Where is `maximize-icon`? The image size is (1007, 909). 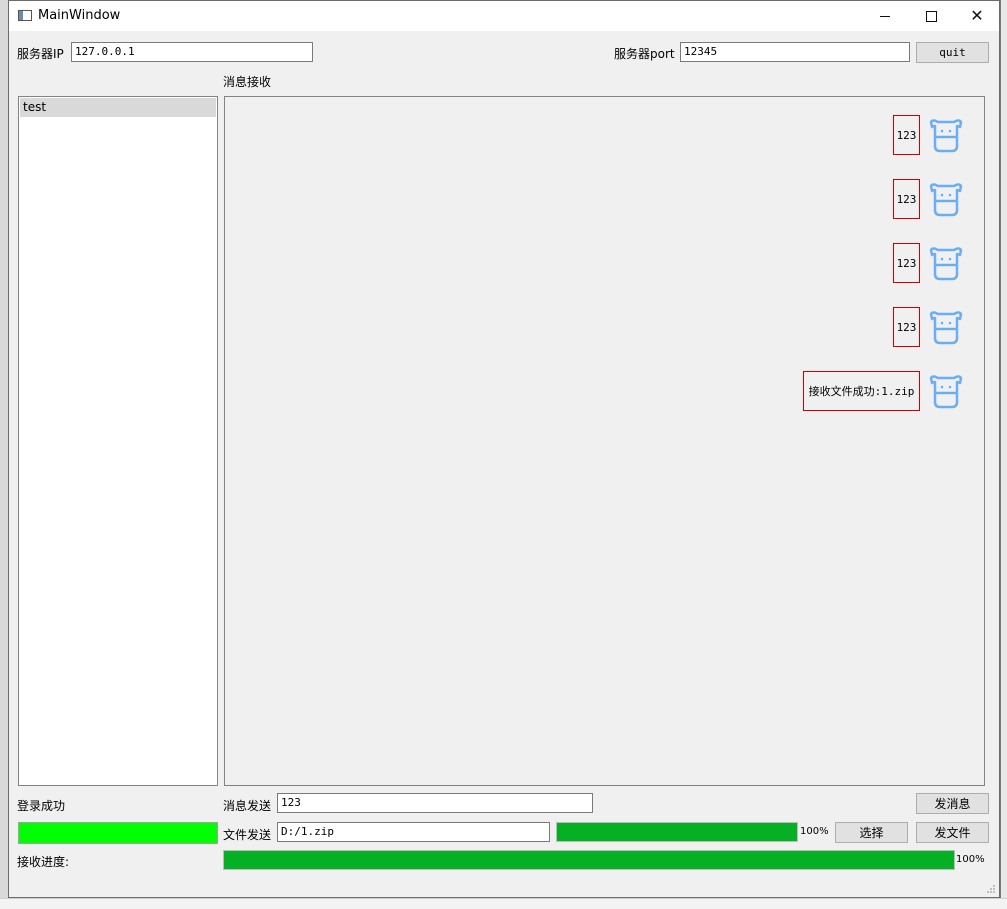
maximize-icon is located at coordinates (931, 16).